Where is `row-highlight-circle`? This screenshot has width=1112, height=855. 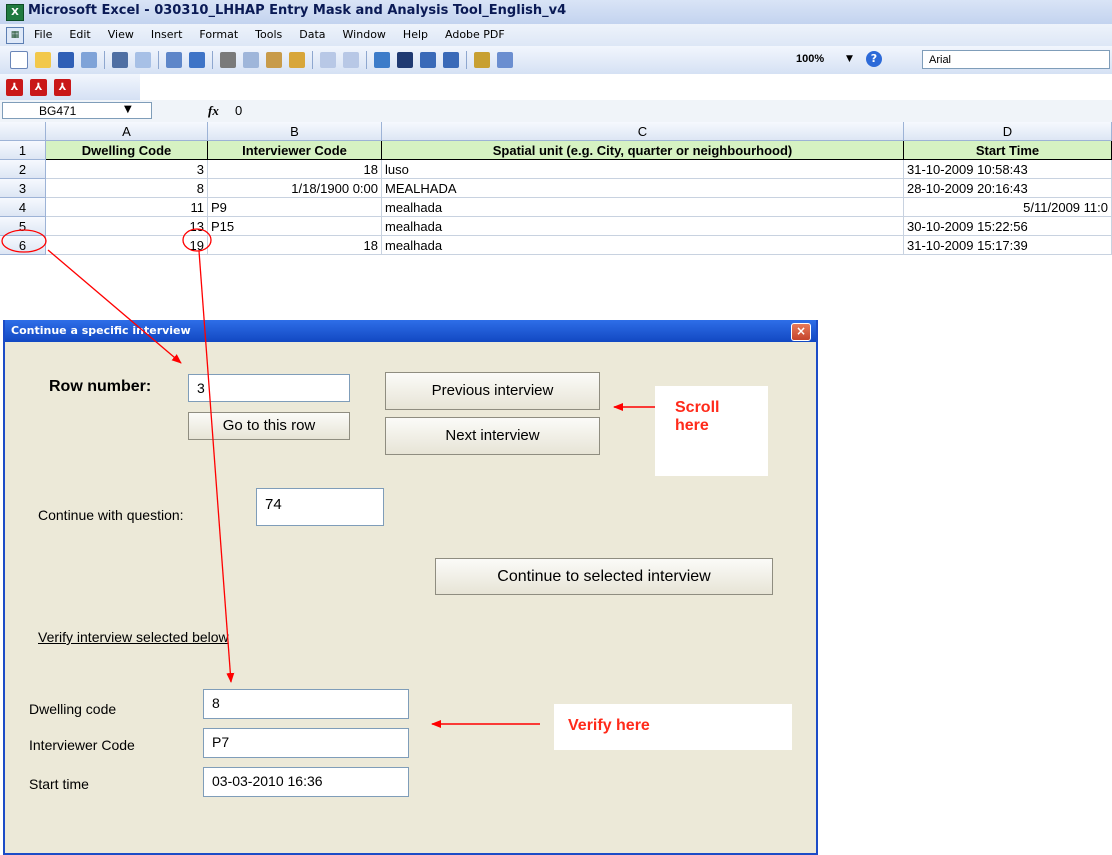
row-highlight-circle is located at coordinates (24, 241).